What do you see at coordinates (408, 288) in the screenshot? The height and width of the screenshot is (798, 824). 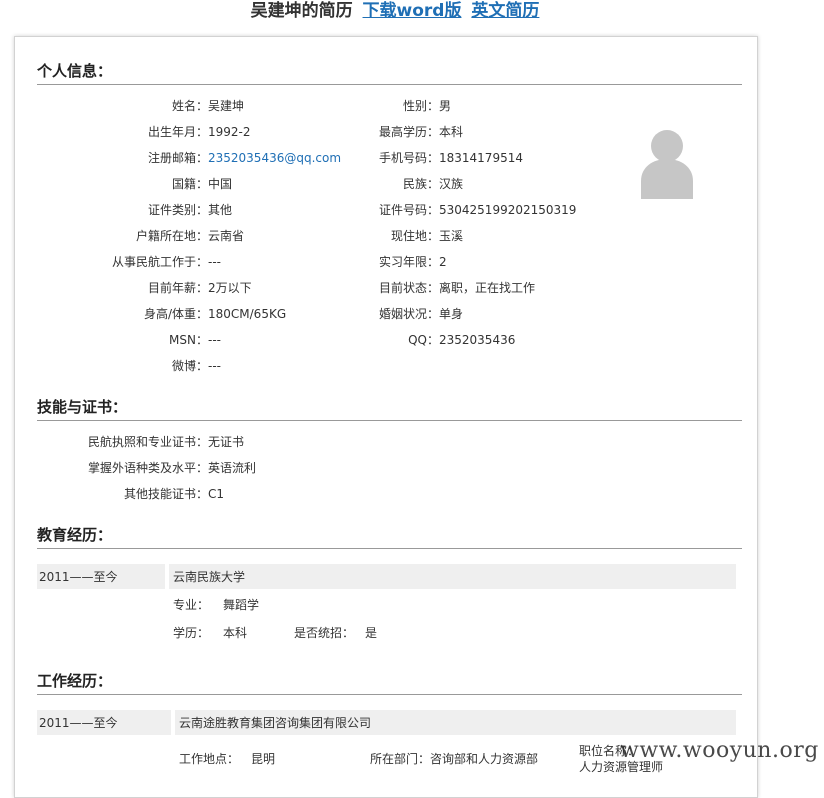 I see `field-label: 目前状态：` at bounding box center [408, 288].